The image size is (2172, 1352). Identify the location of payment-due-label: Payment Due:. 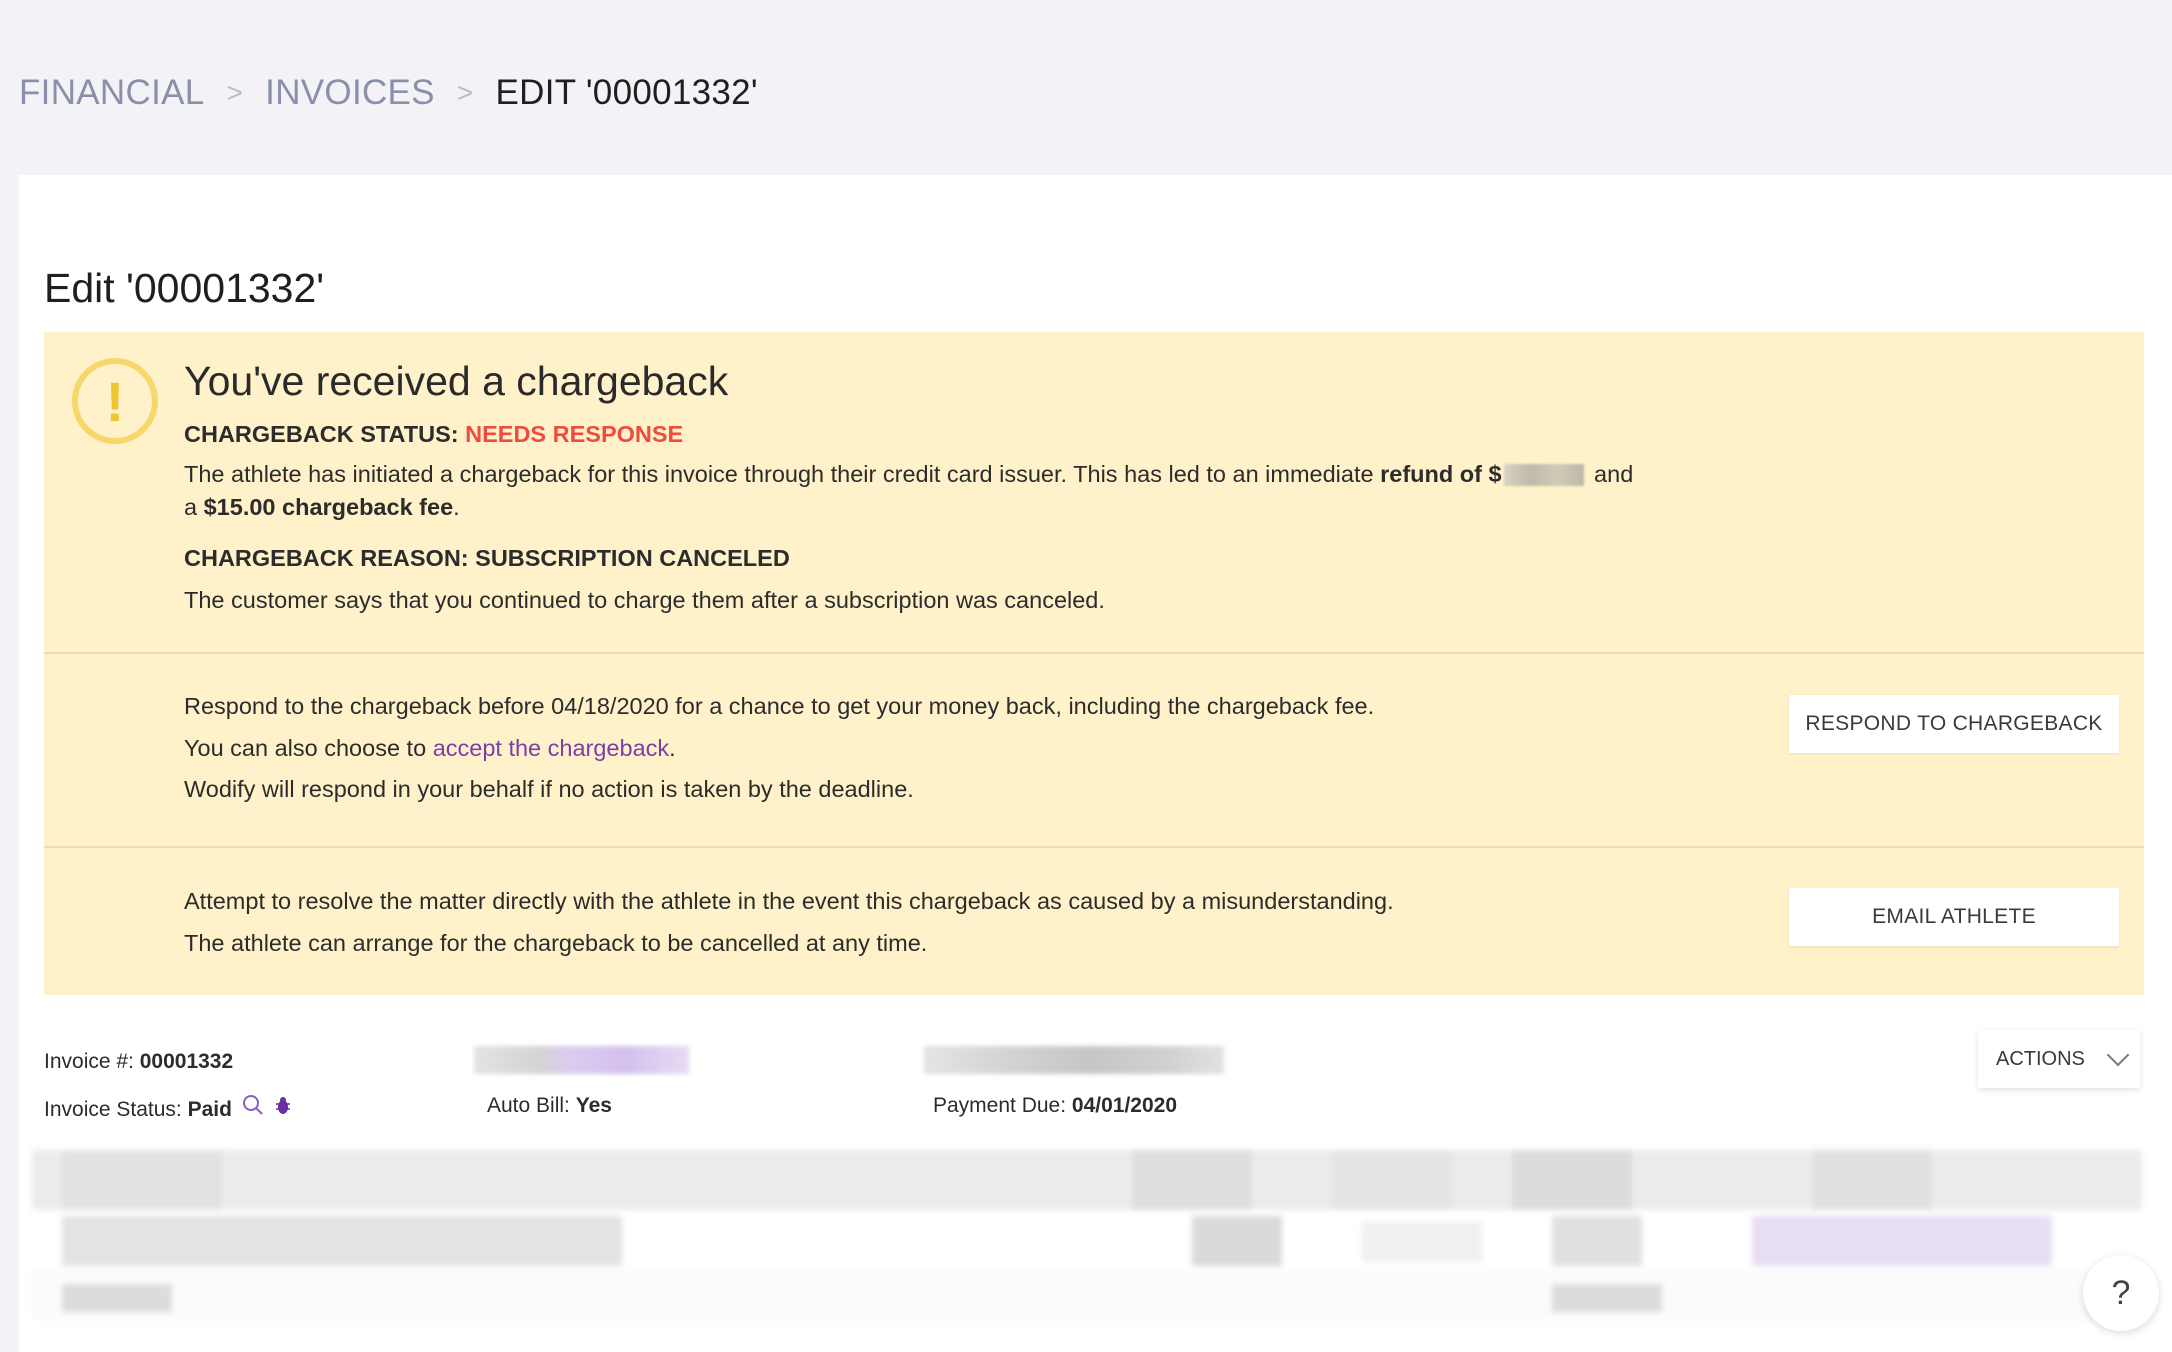
(1000, 1105).